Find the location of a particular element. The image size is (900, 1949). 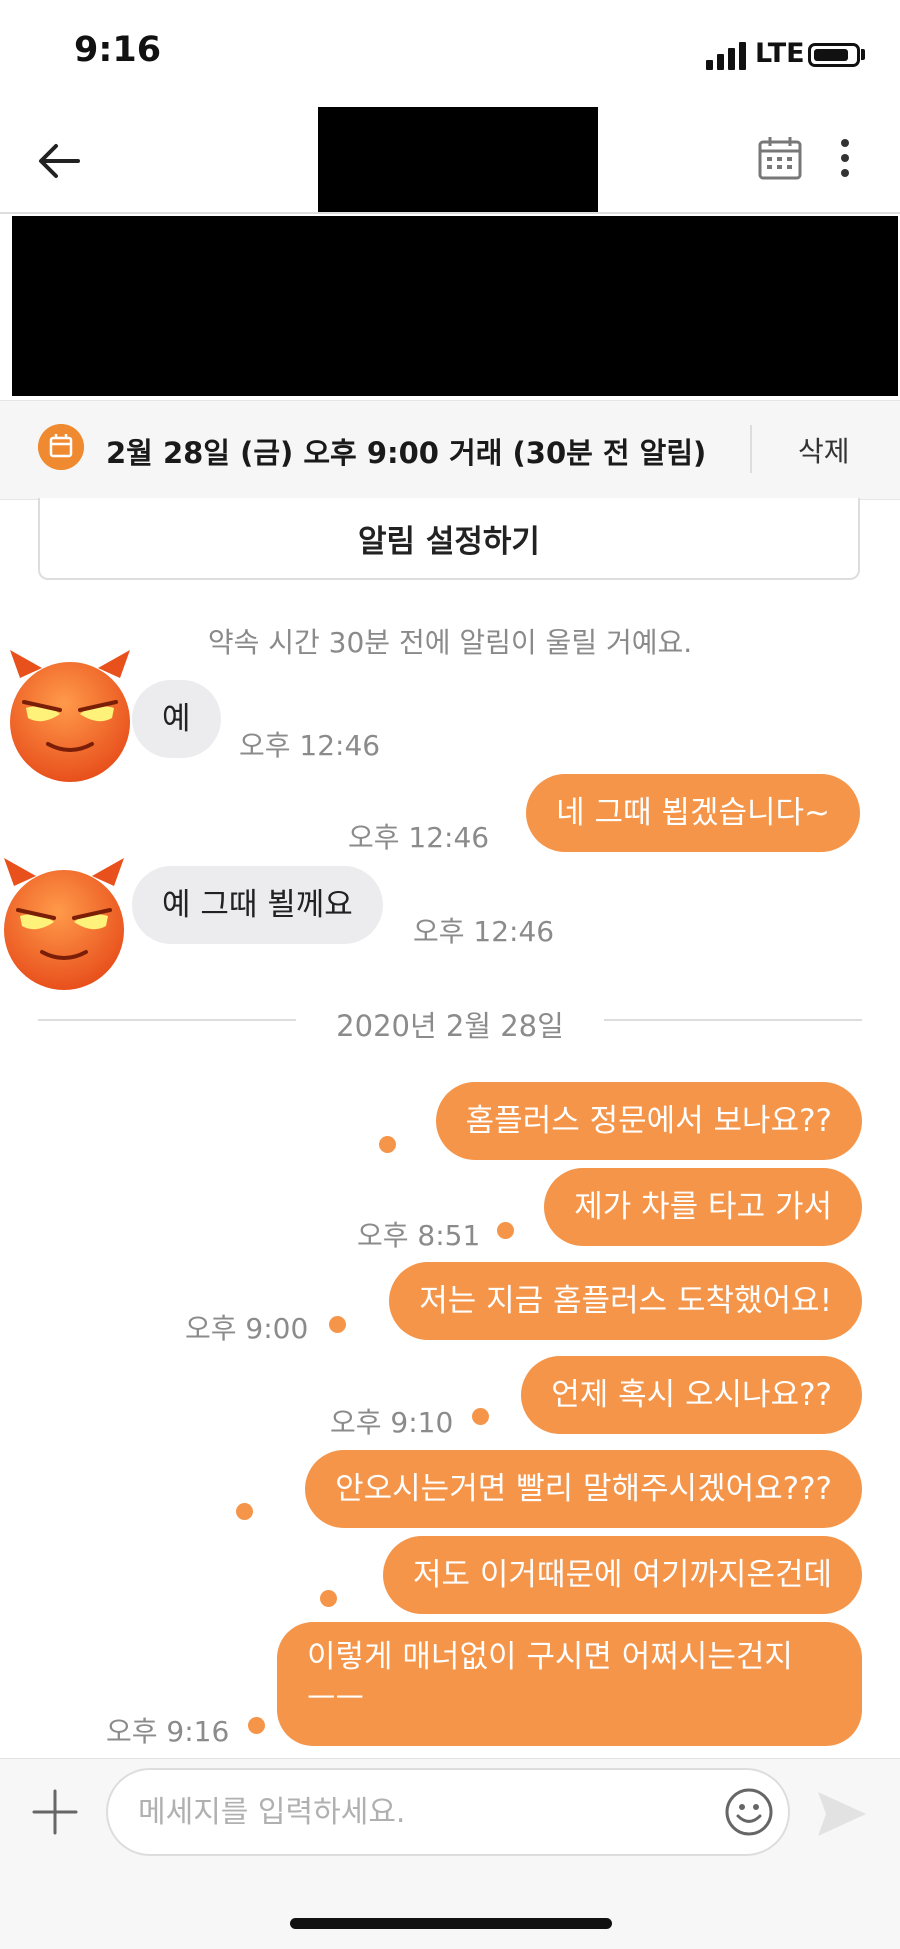

message-bubble-outgoing: 제가 차를 타고 가서 is located at coordinates (703, 1207).